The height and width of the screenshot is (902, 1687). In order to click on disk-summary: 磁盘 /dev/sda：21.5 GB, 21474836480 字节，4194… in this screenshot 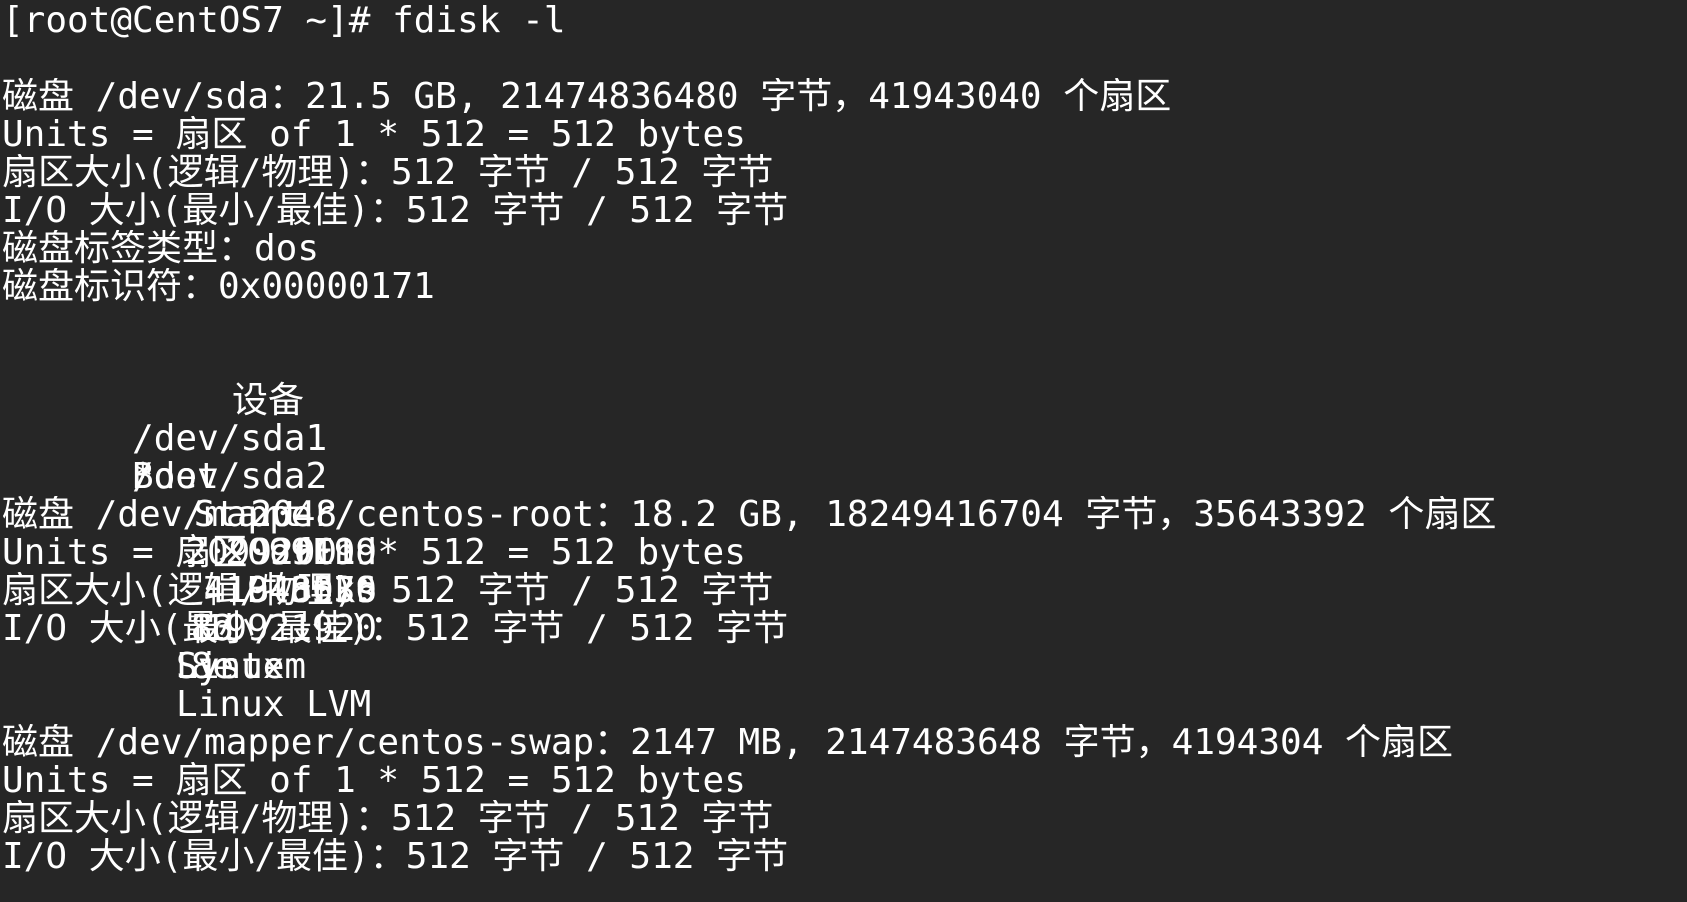, I will do `click(587, 97)`.